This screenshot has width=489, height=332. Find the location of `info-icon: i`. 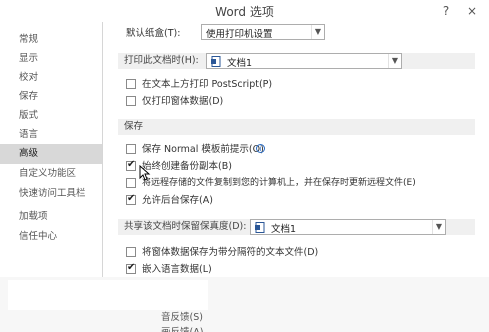

info-icon: i is located at coordinates (260, 148).